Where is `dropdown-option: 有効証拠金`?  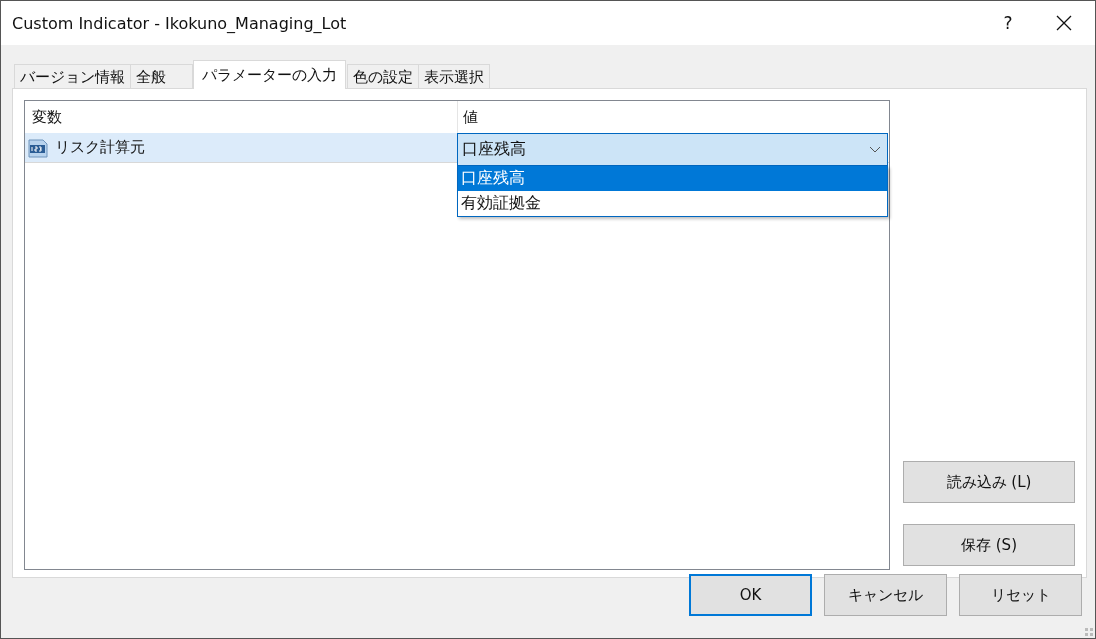
dropdown-option: 有効証拠金 is located at coordinates (672, 203).